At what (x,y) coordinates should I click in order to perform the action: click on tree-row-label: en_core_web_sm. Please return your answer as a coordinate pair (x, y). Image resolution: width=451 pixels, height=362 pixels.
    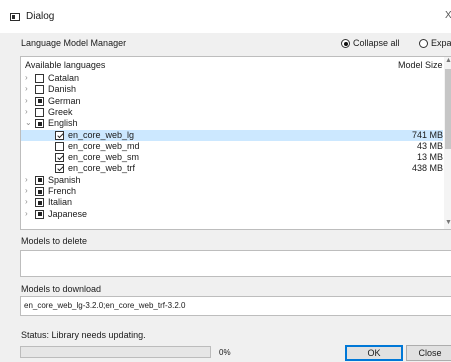
    Looking at the image, I should click on (104, 157).